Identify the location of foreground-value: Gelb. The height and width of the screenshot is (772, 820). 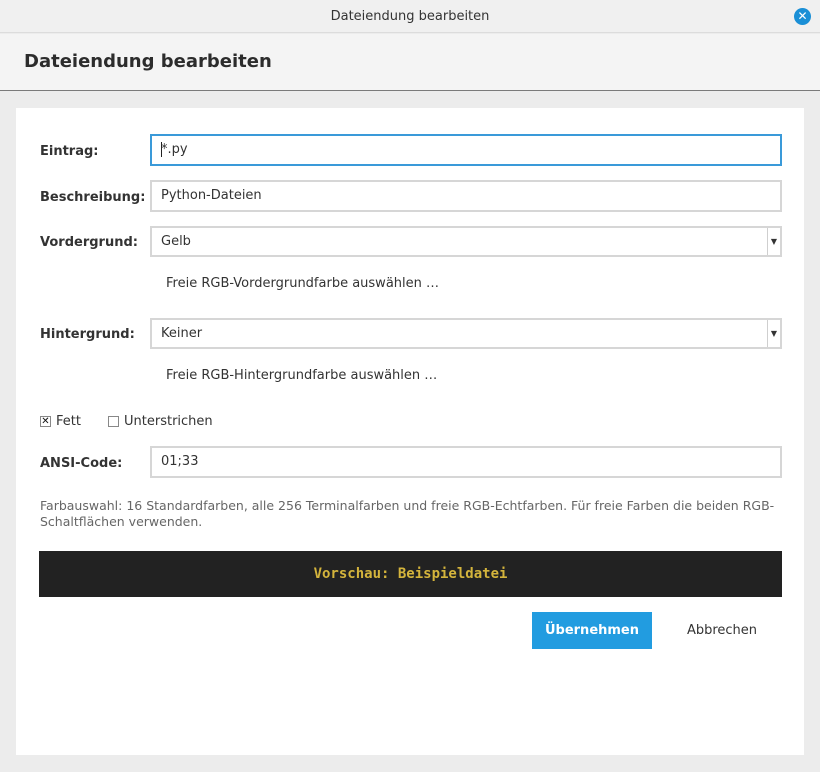
(176, 241).